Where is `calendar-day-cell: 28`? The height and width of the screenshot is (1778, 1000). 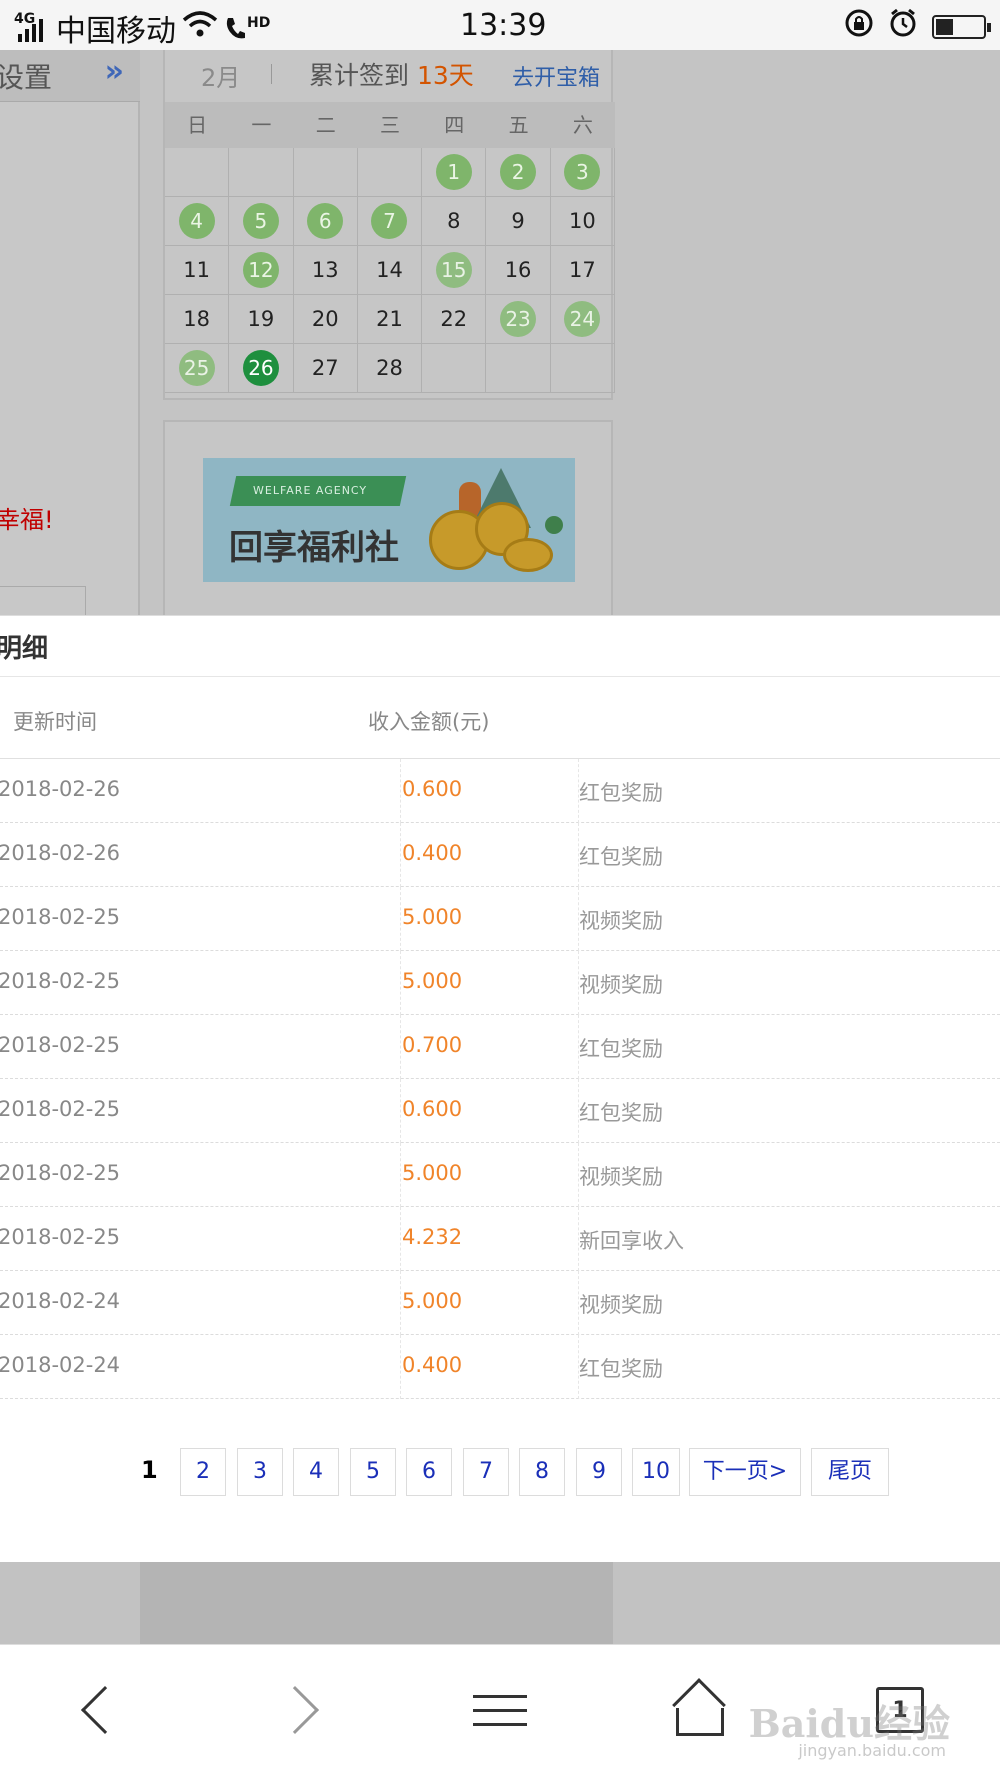
calendar-day-cell: 28 is located at coordinates (390, 368).